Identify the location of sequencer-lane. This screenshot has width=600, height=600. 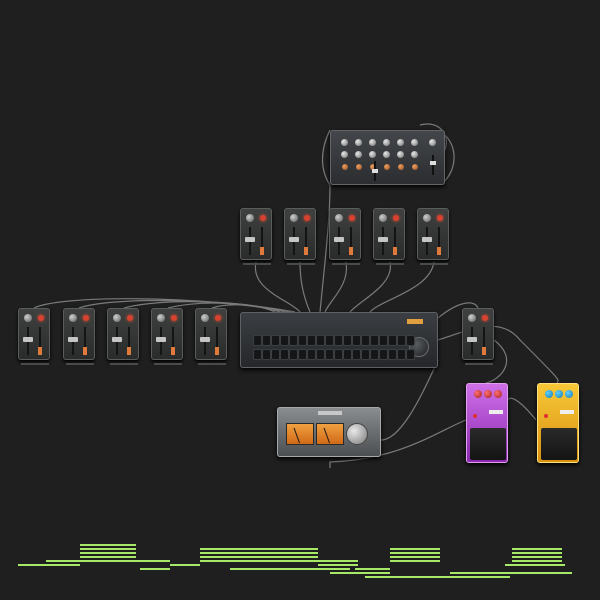
(300, 563).